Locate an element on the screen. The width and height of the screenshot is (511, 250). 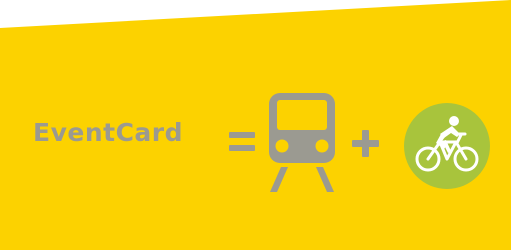
train-icon is located at coordinates (302, 142).